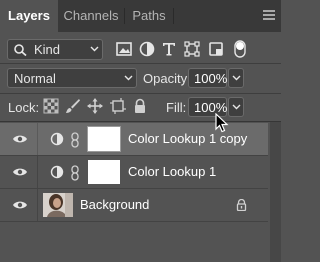 The width and height of the screenshot is (320, 262). I want to click on adjustment-filter-icon, so click(147, 49).